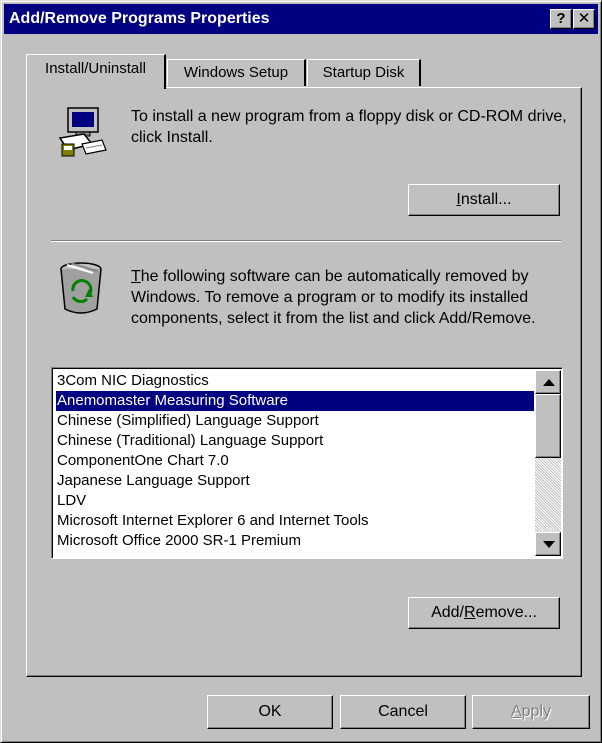 Image resolution: width=602 pixels, height=743 pixels. Describe the element at coordinates (81, 291) in the screenshot. I see `recycle-bin-icon` at that location.